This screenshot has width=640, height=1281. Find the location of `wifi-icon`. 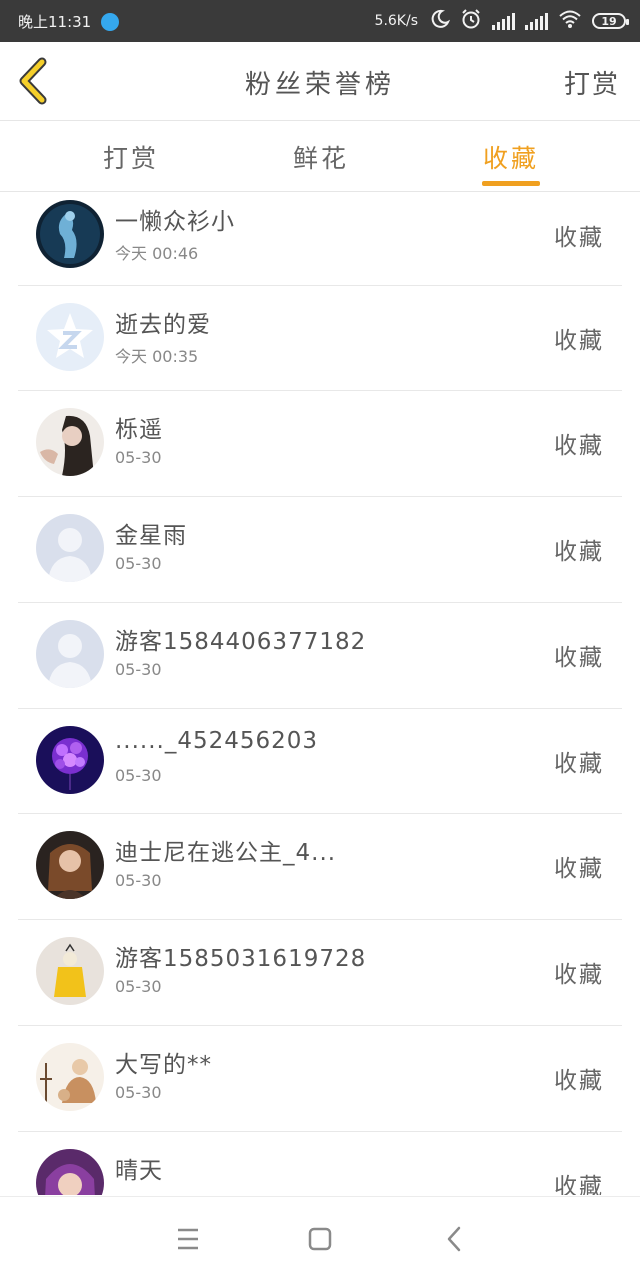

wifi-icon is located at coordinates (570, 21).